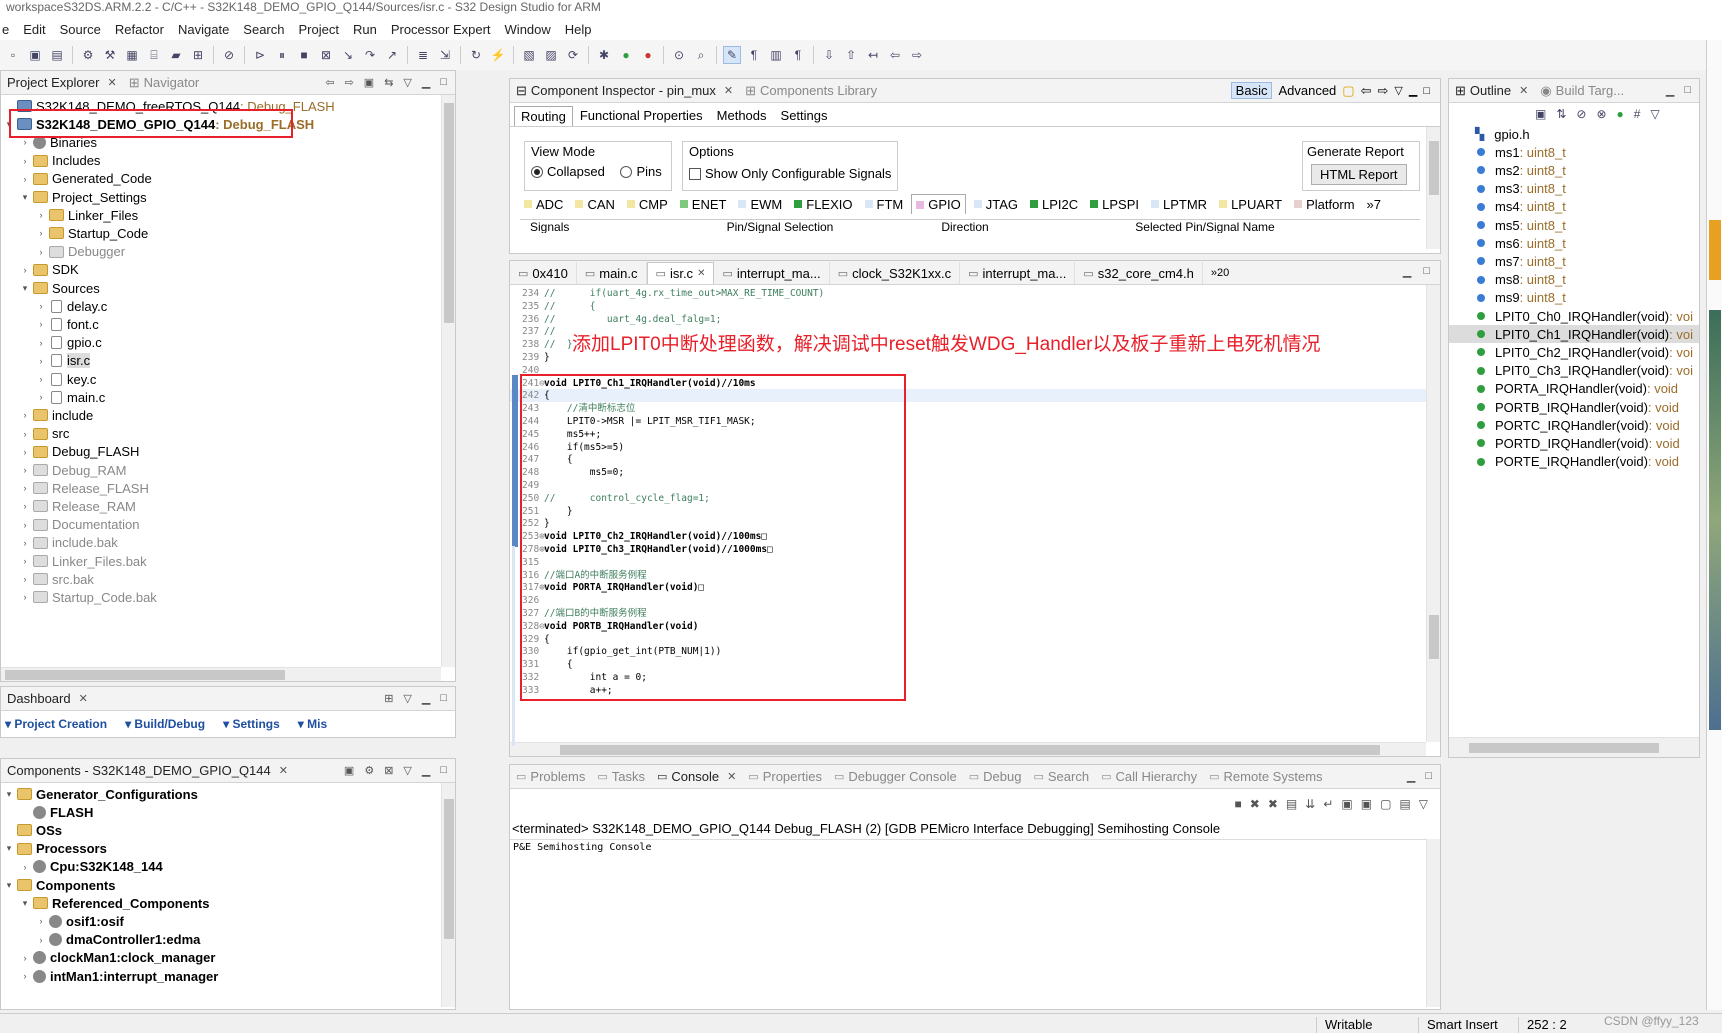 Image resolution: width=1722 pixels, height=1033 pixels. Describe the element at coordinates (543, 204) in the screenshot. I see `peripheral-tab: ADC` at that location.